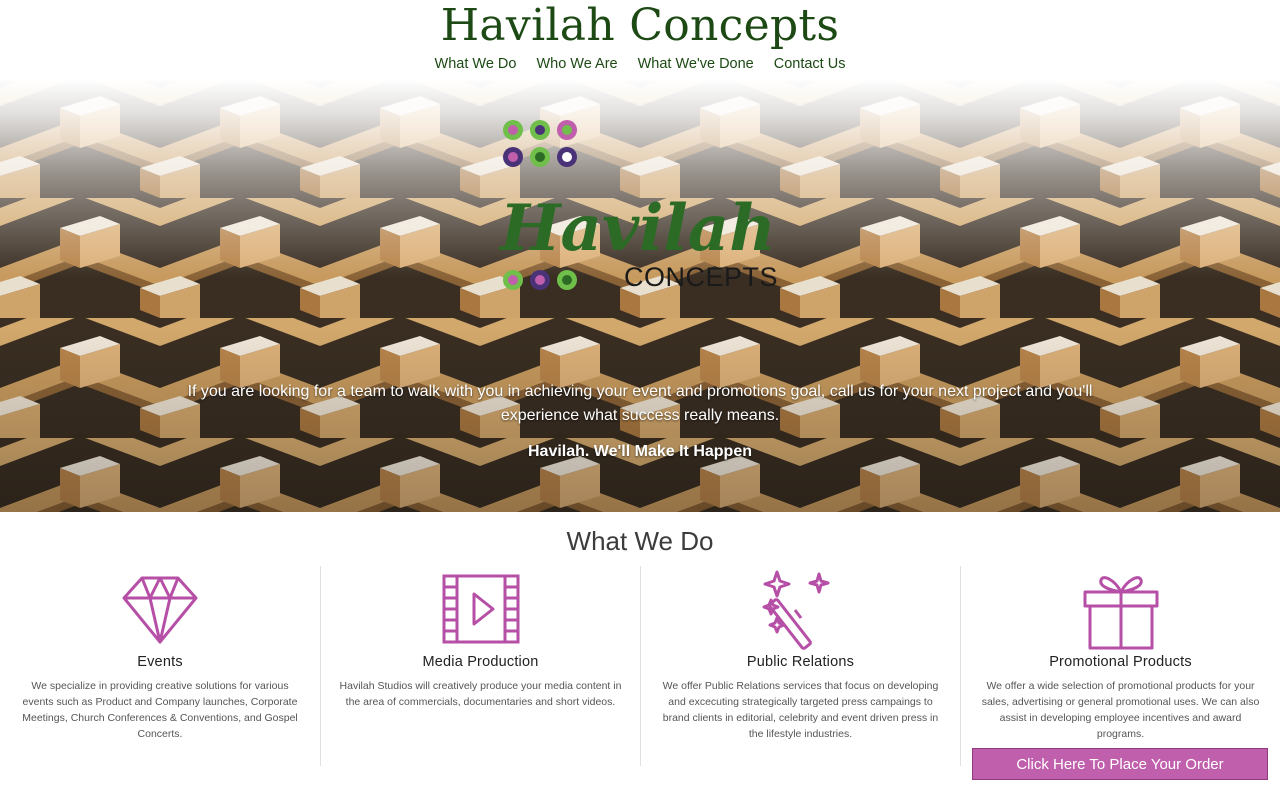 This screenshot has width=1280, height=800. Describe the element at coordinates (800, 662) in the screenshot. I see `service-title: Public Relations` at that location.